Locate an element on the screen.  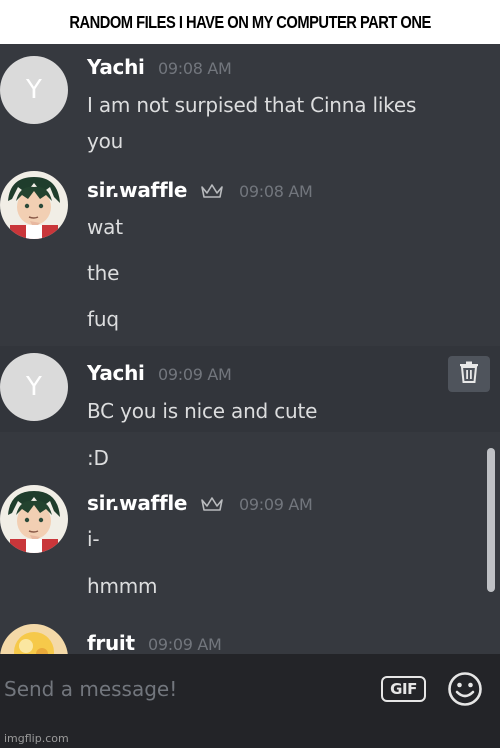
message-text: wat is located at coordinates (105, 227).